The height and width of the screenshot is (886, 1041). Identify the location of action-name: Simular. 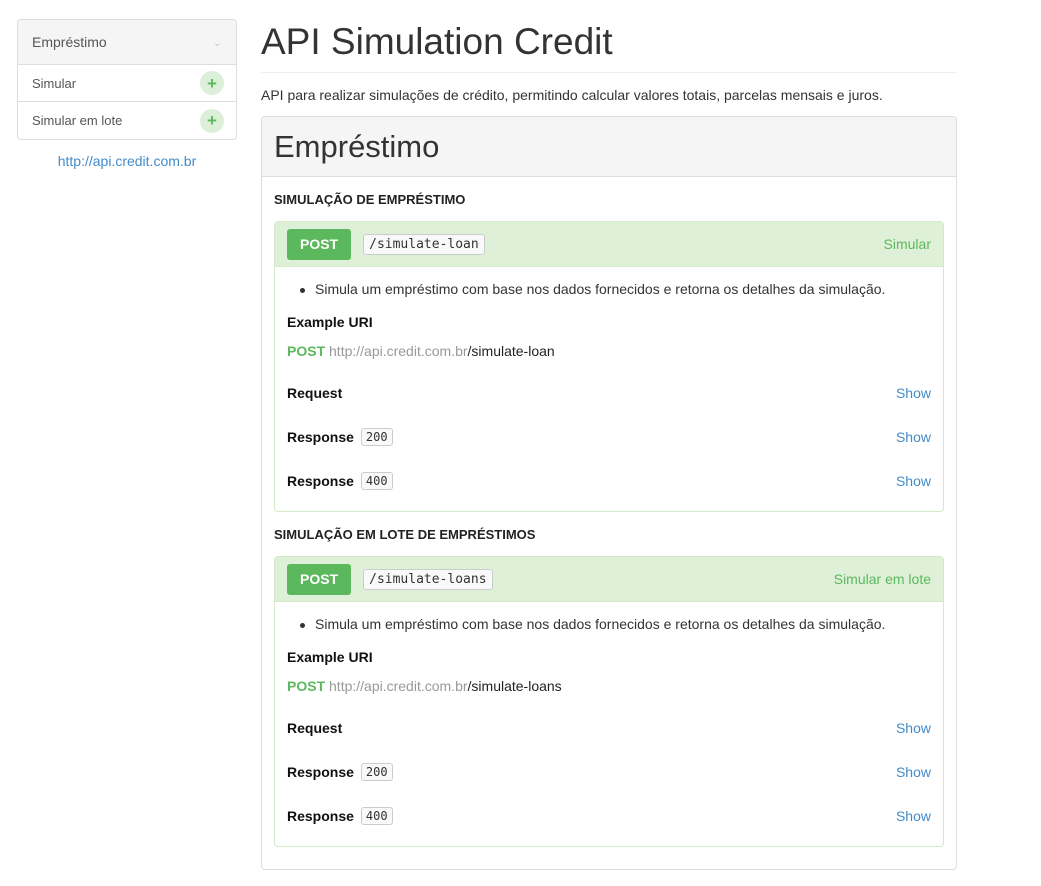
(907, 244).